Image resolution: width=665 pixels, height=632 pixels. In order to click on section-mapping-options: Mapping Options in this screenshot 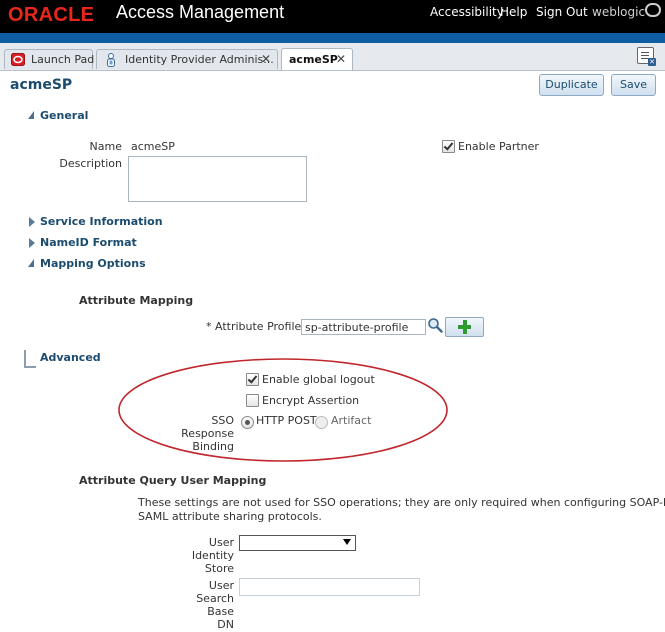, I will do `click(93, 263)`.